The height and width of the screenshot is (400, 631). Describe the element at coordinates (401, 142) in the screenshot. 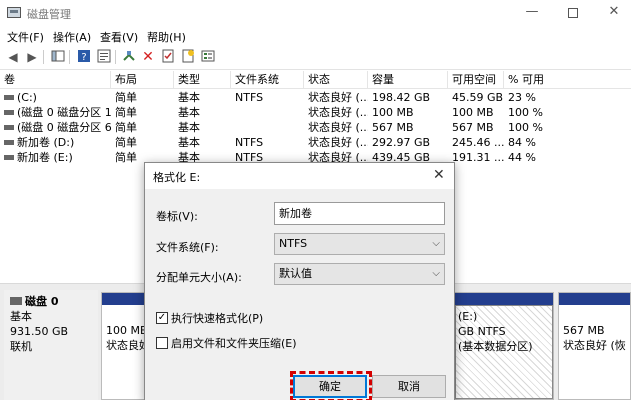

I see `cell-capacity: 292.97 GB` at that location.